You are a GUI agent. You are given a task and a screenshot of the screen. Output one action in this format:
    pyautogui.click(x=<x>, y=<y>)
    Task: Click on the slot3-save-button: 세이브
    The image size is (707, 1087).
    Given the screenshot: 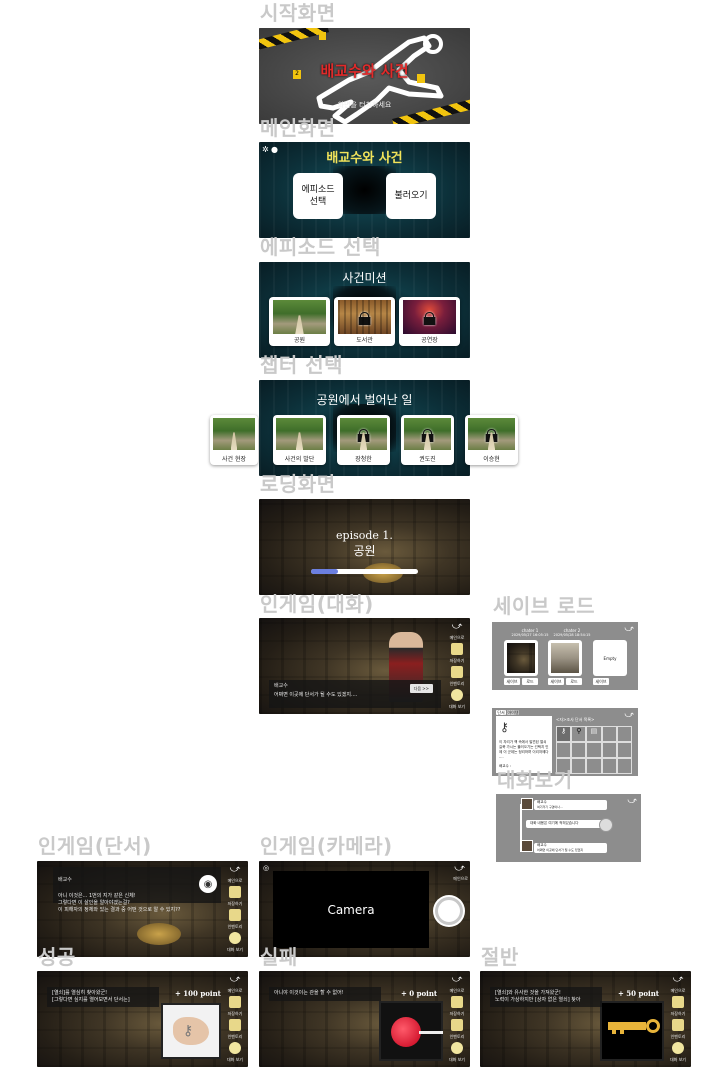 What is the action you would take?
    pyautogui.click(x=601, y=681)
    